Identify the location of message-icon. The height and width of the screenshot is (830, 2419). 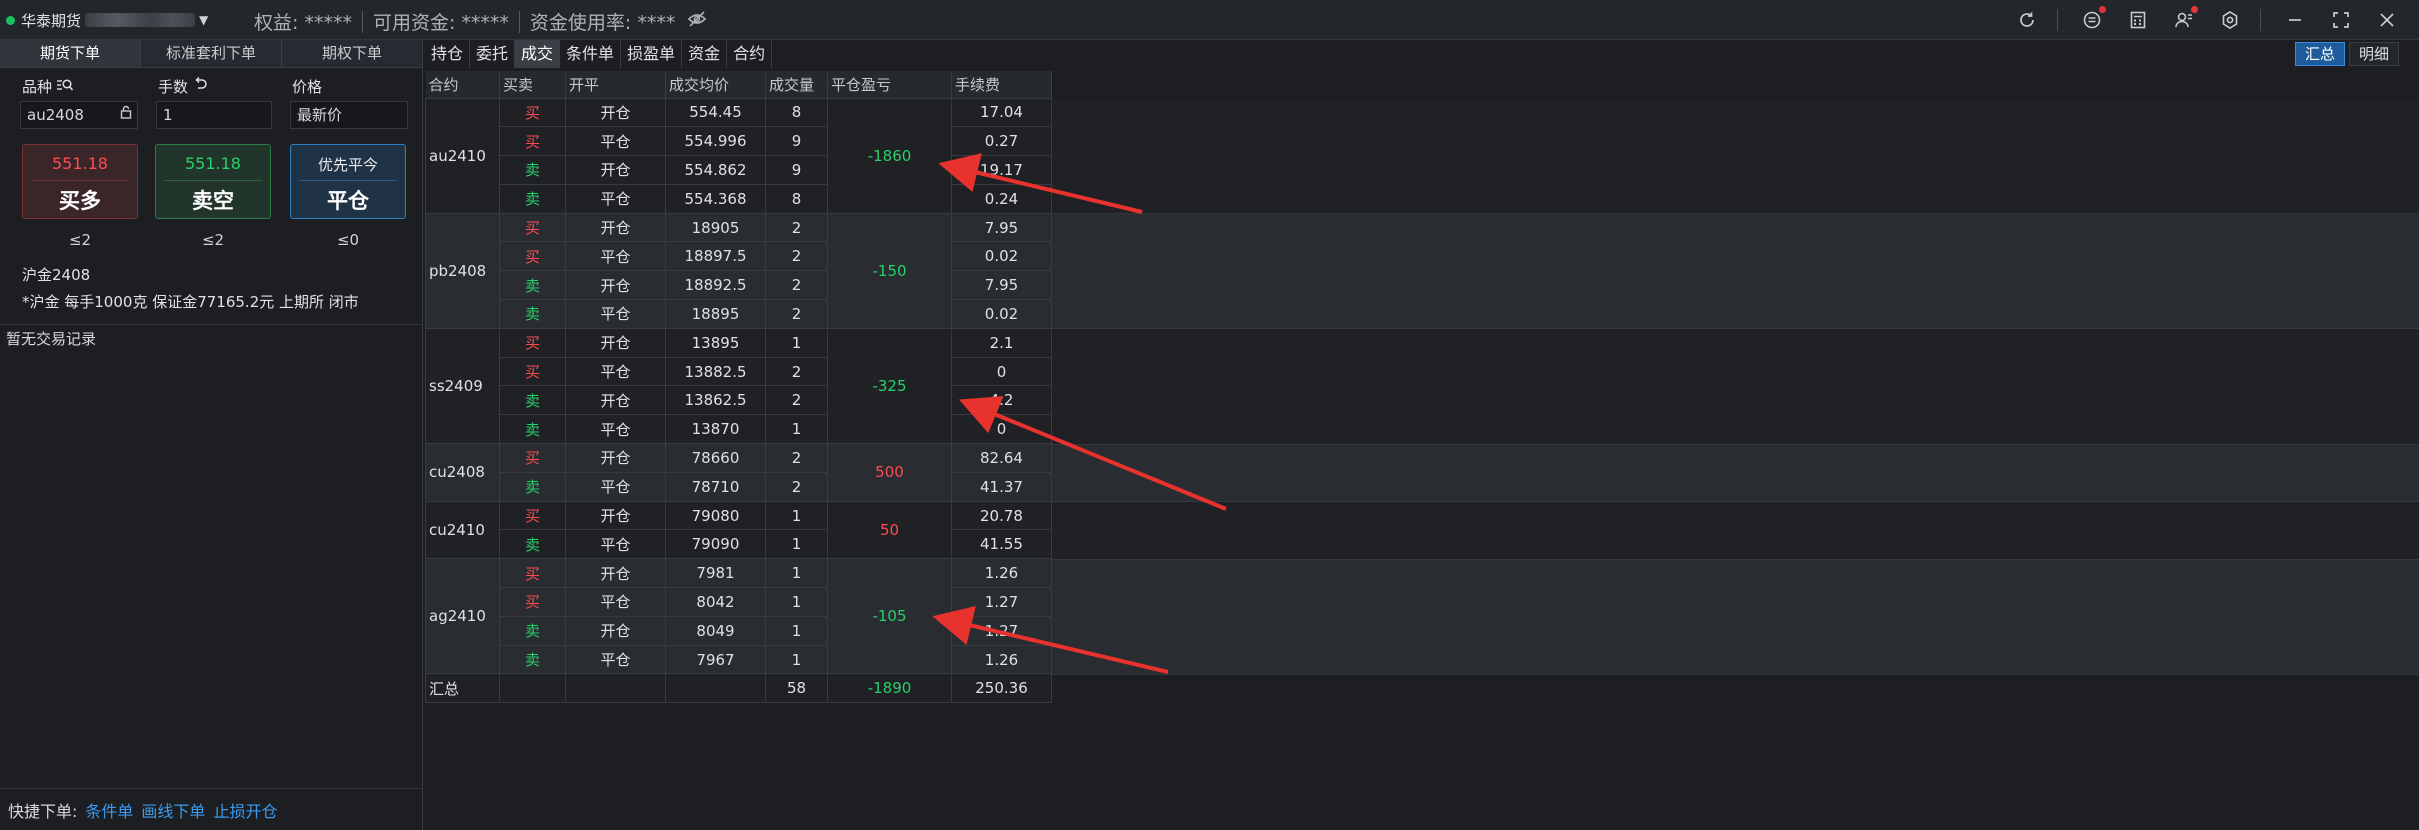
(2093, 19).